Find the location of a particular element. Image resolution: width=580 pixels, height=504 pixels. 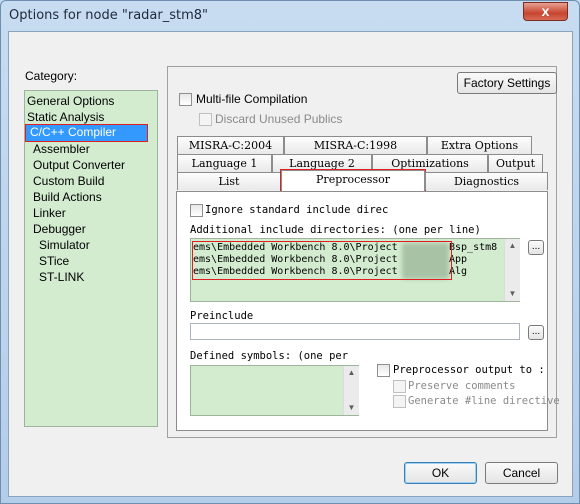

category-item-stice: STice is located at coordinates (54, 262).